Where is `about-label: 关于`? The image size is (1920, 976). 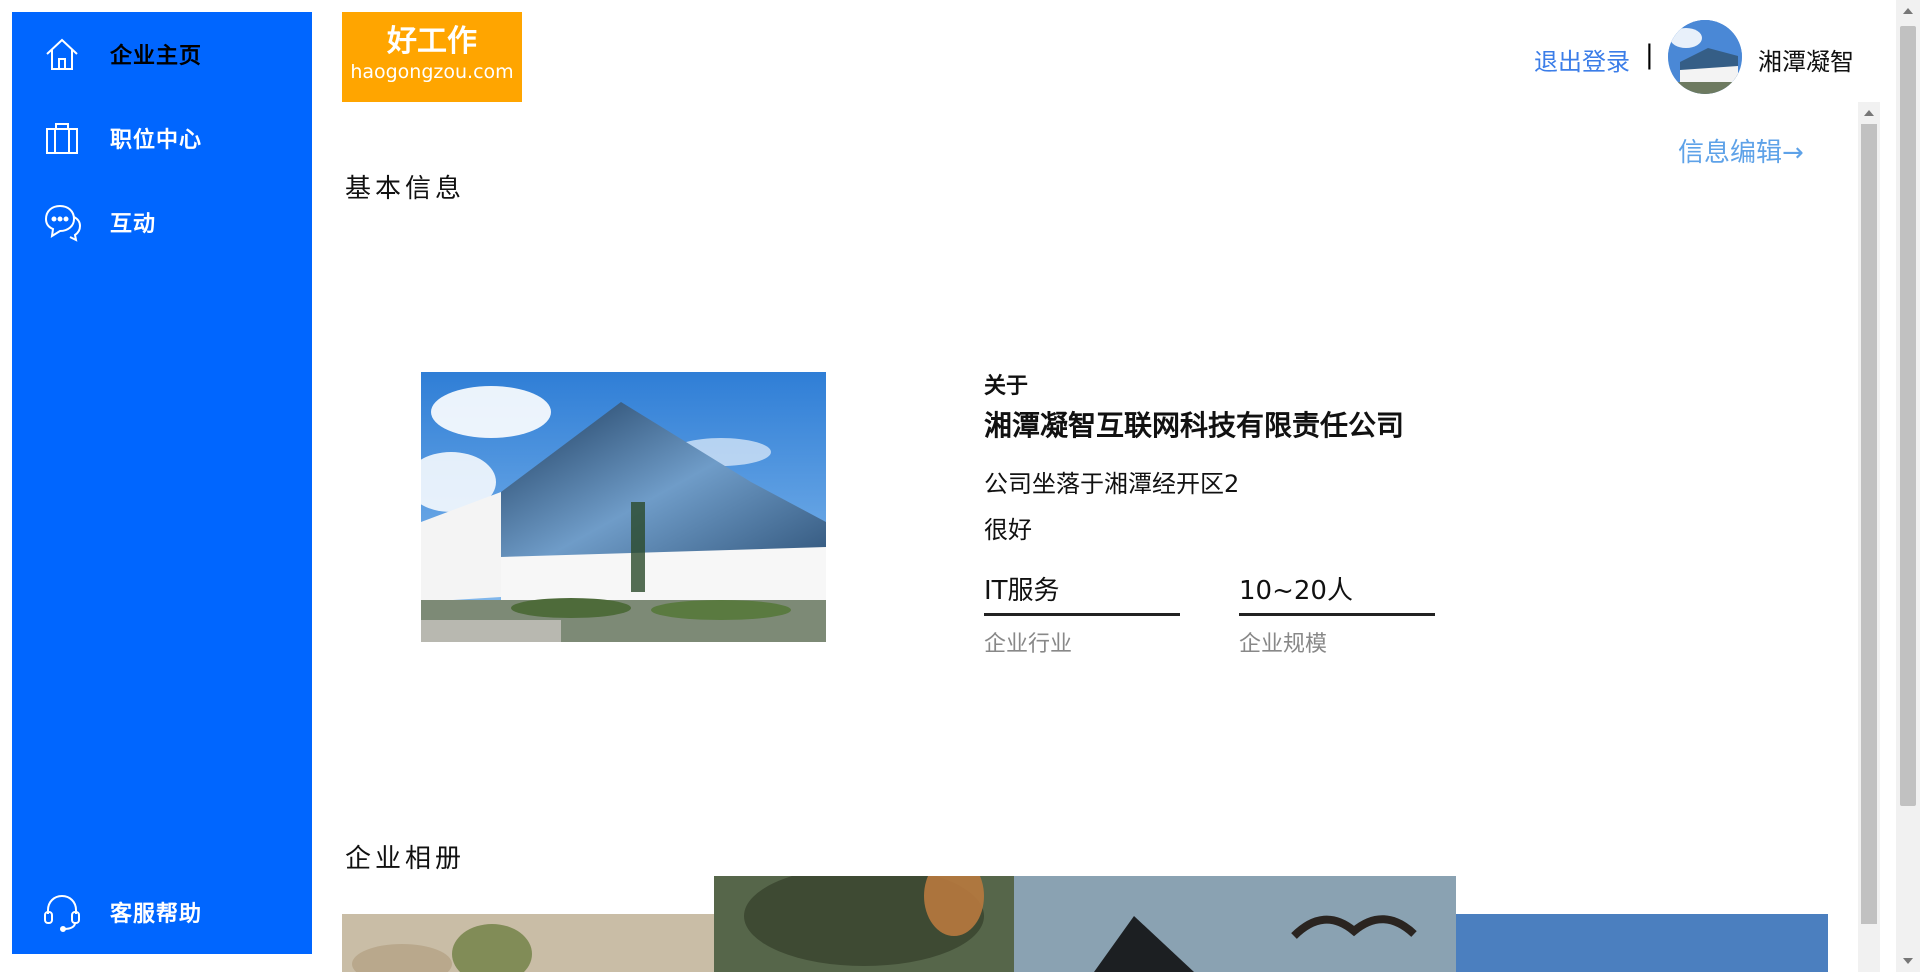 about-label: 关于 is located at coordinates (1006, 386).